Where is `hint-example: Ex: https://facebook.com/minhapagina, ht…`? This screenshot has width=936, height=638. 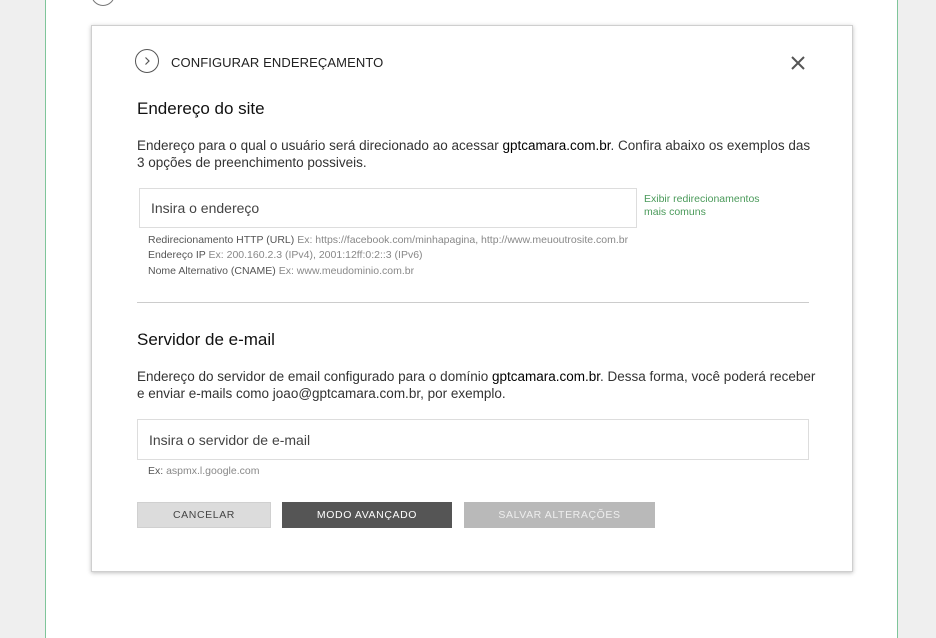 hint-example: Ex: https://facebook.com/minhapagina, ht… is located at coordinates (461, 240).